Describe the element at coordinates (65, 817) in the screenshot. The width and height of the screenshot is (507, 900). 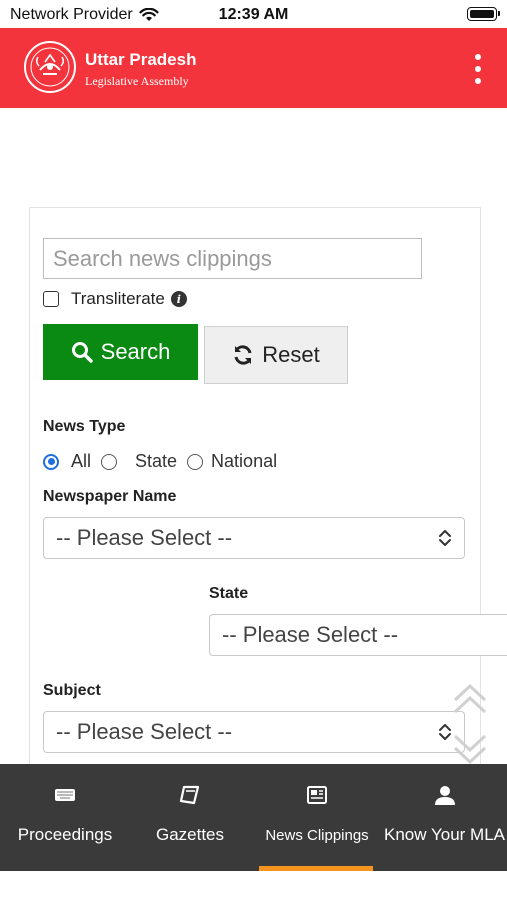
I see `tab-proceedings: Proceedings` at that location.